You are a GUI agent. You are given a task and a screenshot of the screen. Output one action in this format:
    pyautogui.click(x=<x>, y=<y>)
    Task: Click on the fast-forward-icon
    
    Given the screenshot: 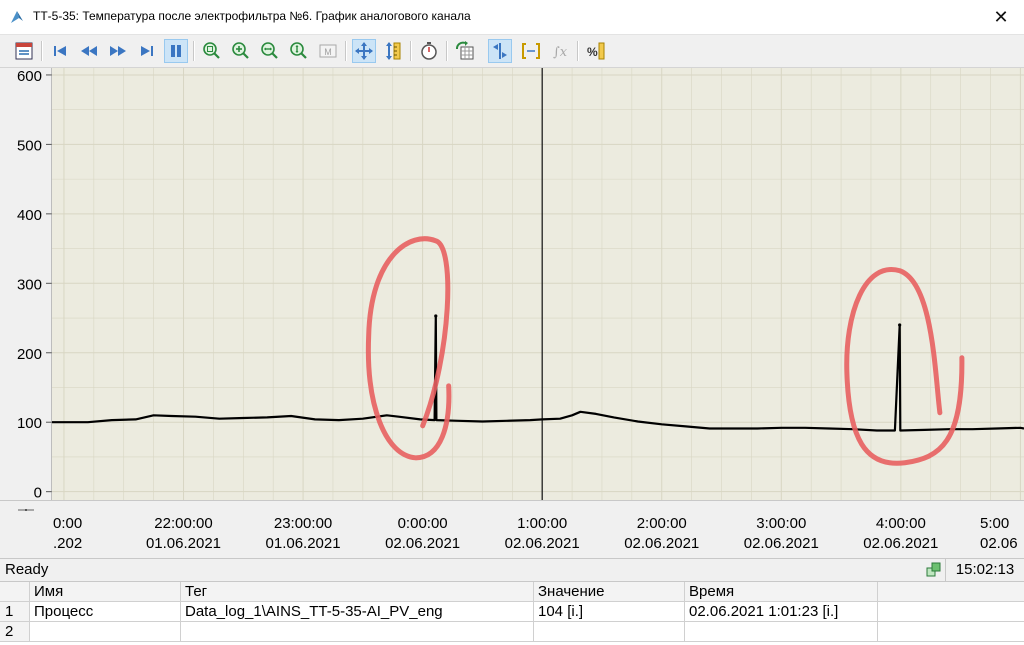 What is the action you would take?
    pyautogui.click(x=118, y=51)
    